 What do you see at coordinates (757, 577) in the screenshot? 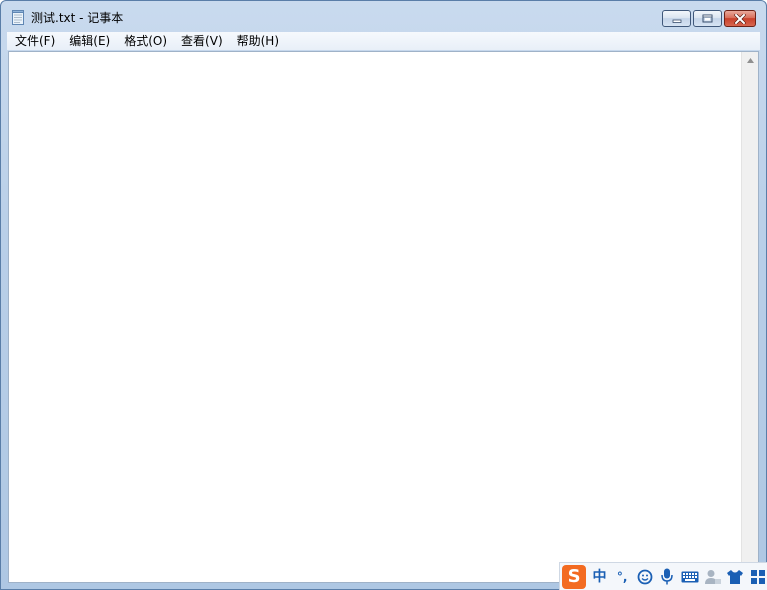
I see `toolbox-icon` at bounding box center [757, 577].